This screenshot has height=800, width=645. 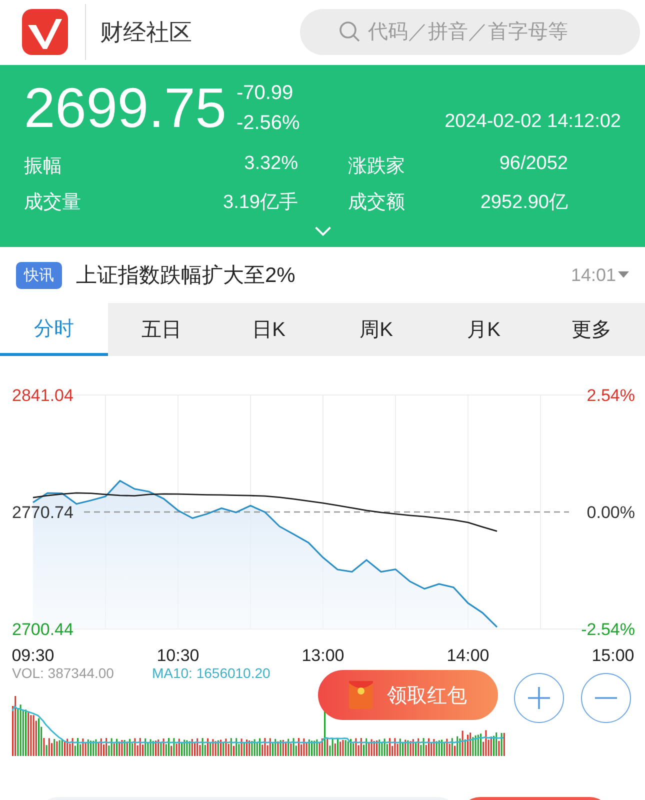 I want to click on caret-icon, so click(x=623, y=275).